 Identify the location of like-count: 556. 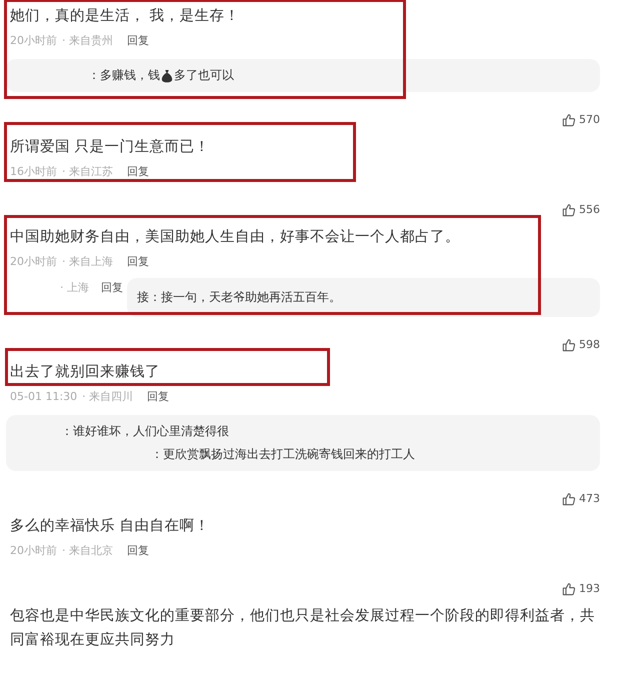
(581, 210).